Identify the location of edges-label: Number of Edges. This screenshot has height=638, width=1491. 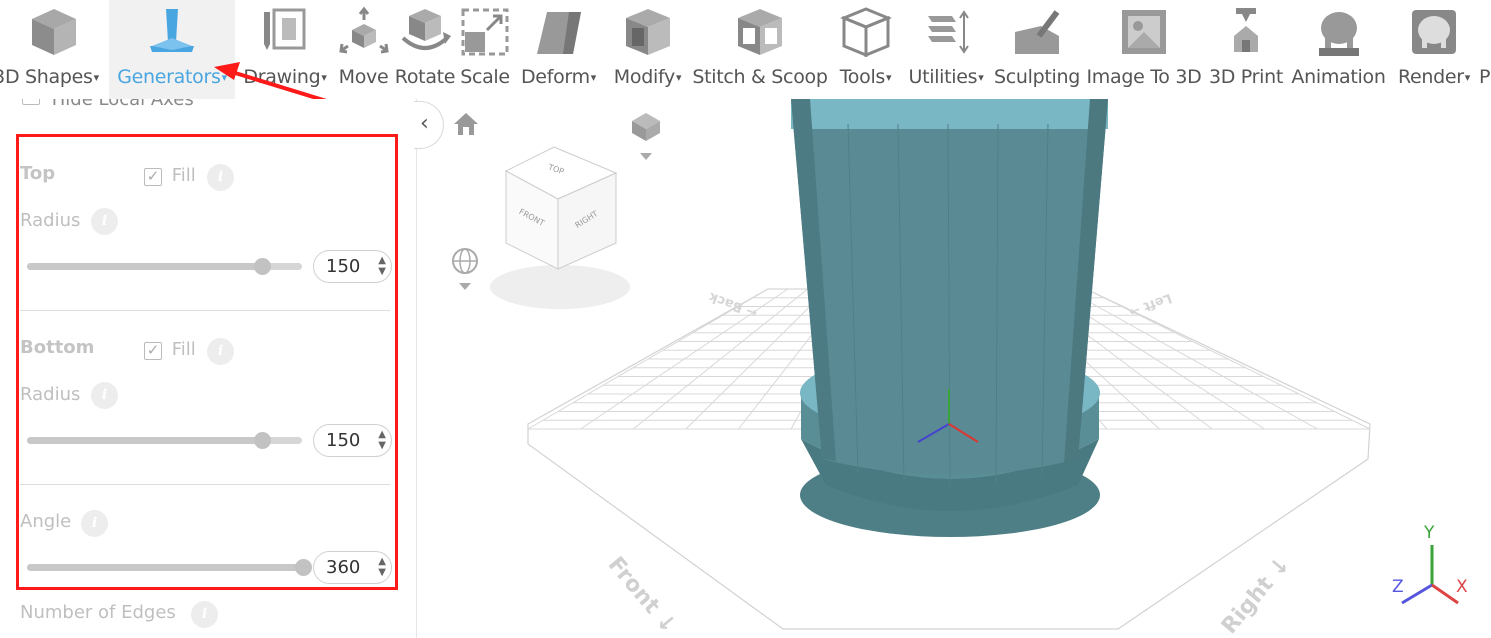
(98, 612).